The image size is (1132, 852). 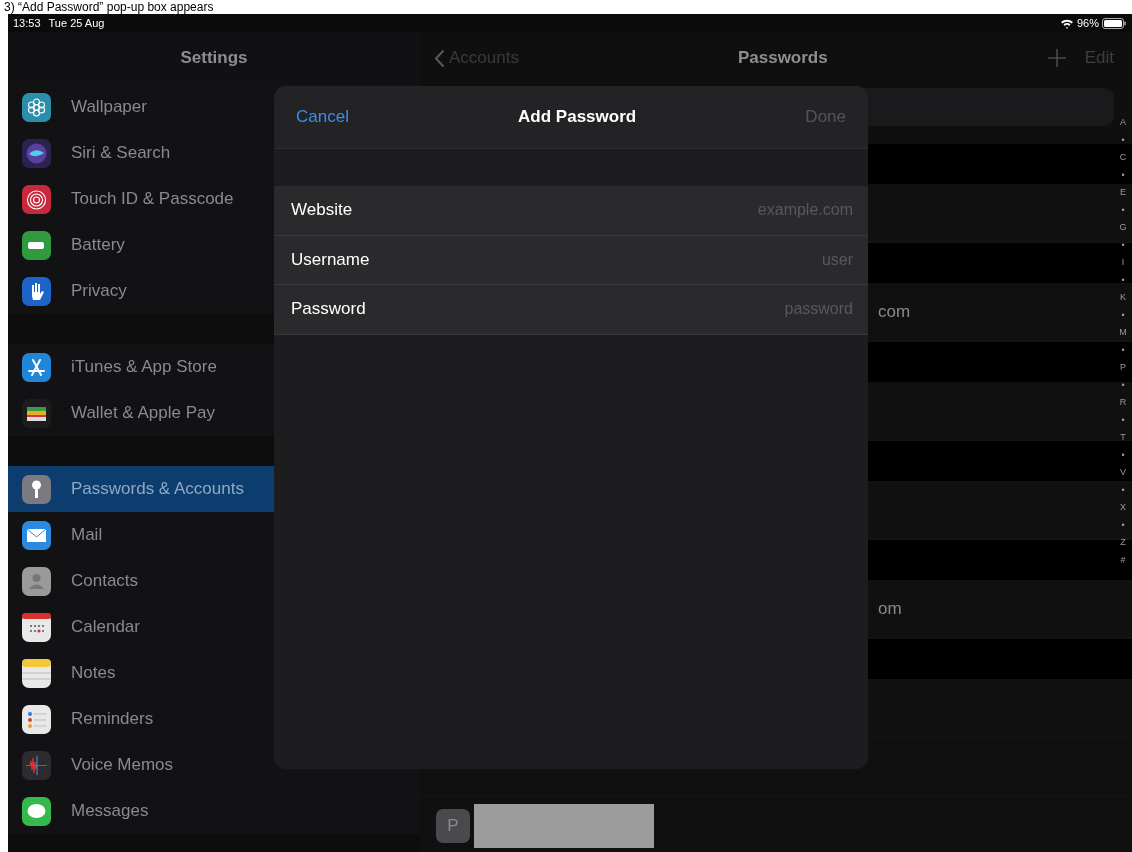 What do you see at coordinates (214, 367) in the screenshot?
I see `settings-item: iTunes & App Store` at bounding box center [214, 367].